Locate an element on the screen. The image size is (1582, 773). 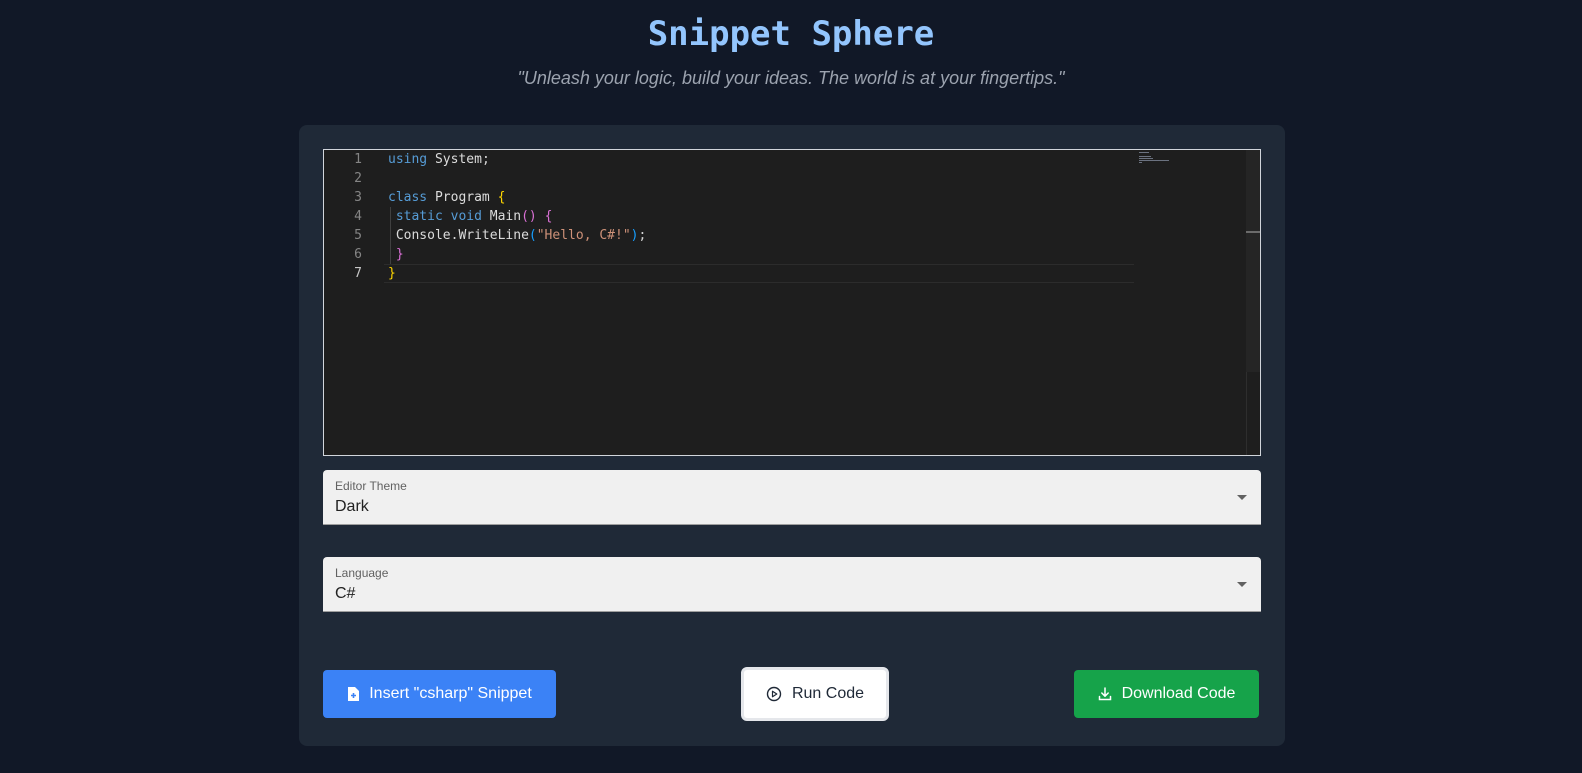
insert-snippet-button: Insert "csharp" Snippet is located at coordinates (439, 694).